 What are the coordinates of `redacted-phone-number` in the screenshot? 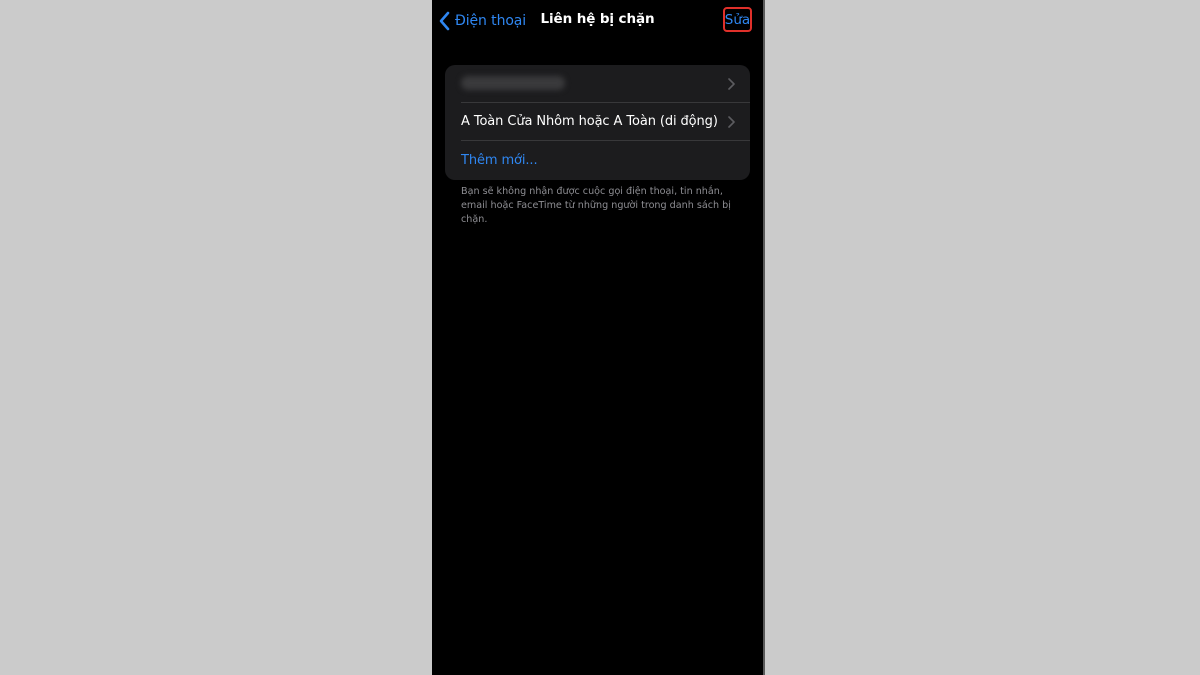 It's located at (513, 83).